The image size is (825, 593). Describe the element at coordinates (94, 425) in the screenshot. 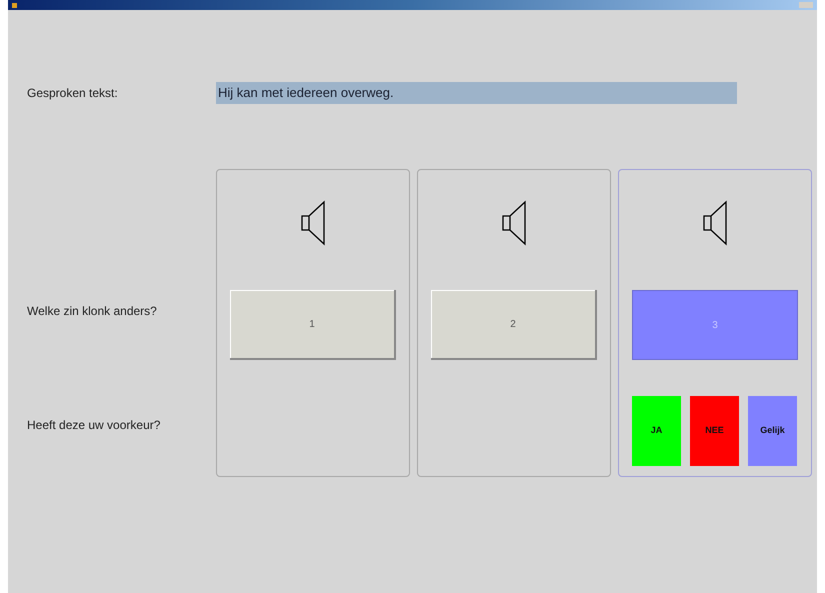

I see `question-label: Heeft deze uw voorkeur?` at that location.